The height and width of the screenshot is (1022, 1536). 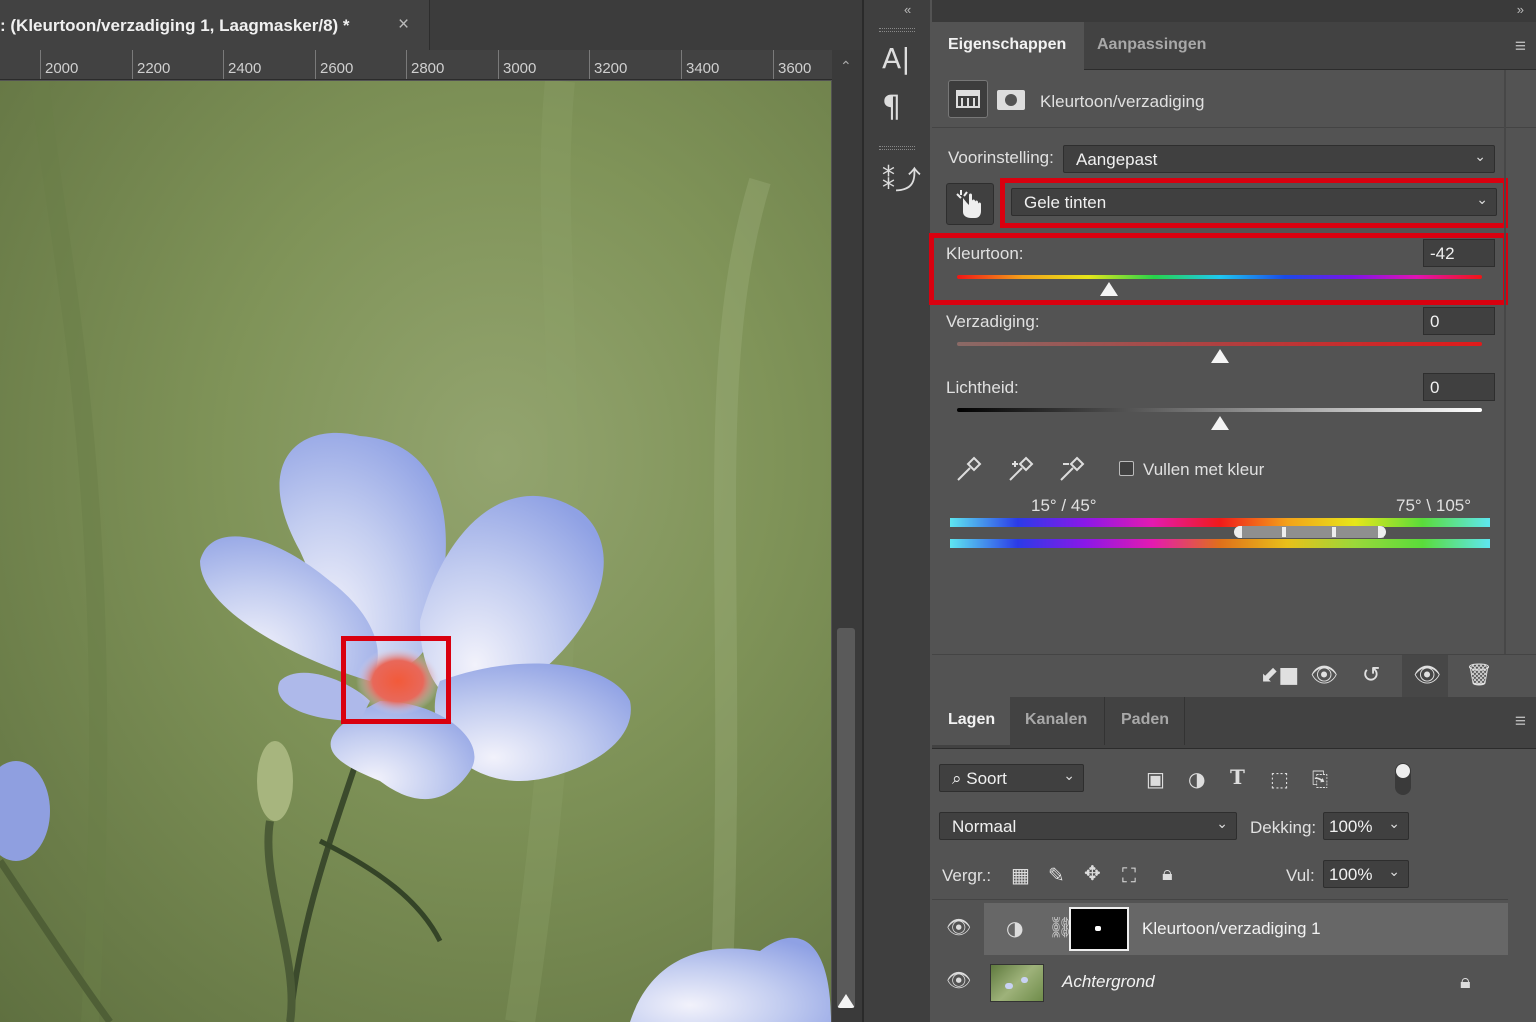 I want to click on channel-dropdown: Gele tinten ⌄, so click(x=1254, y=202).